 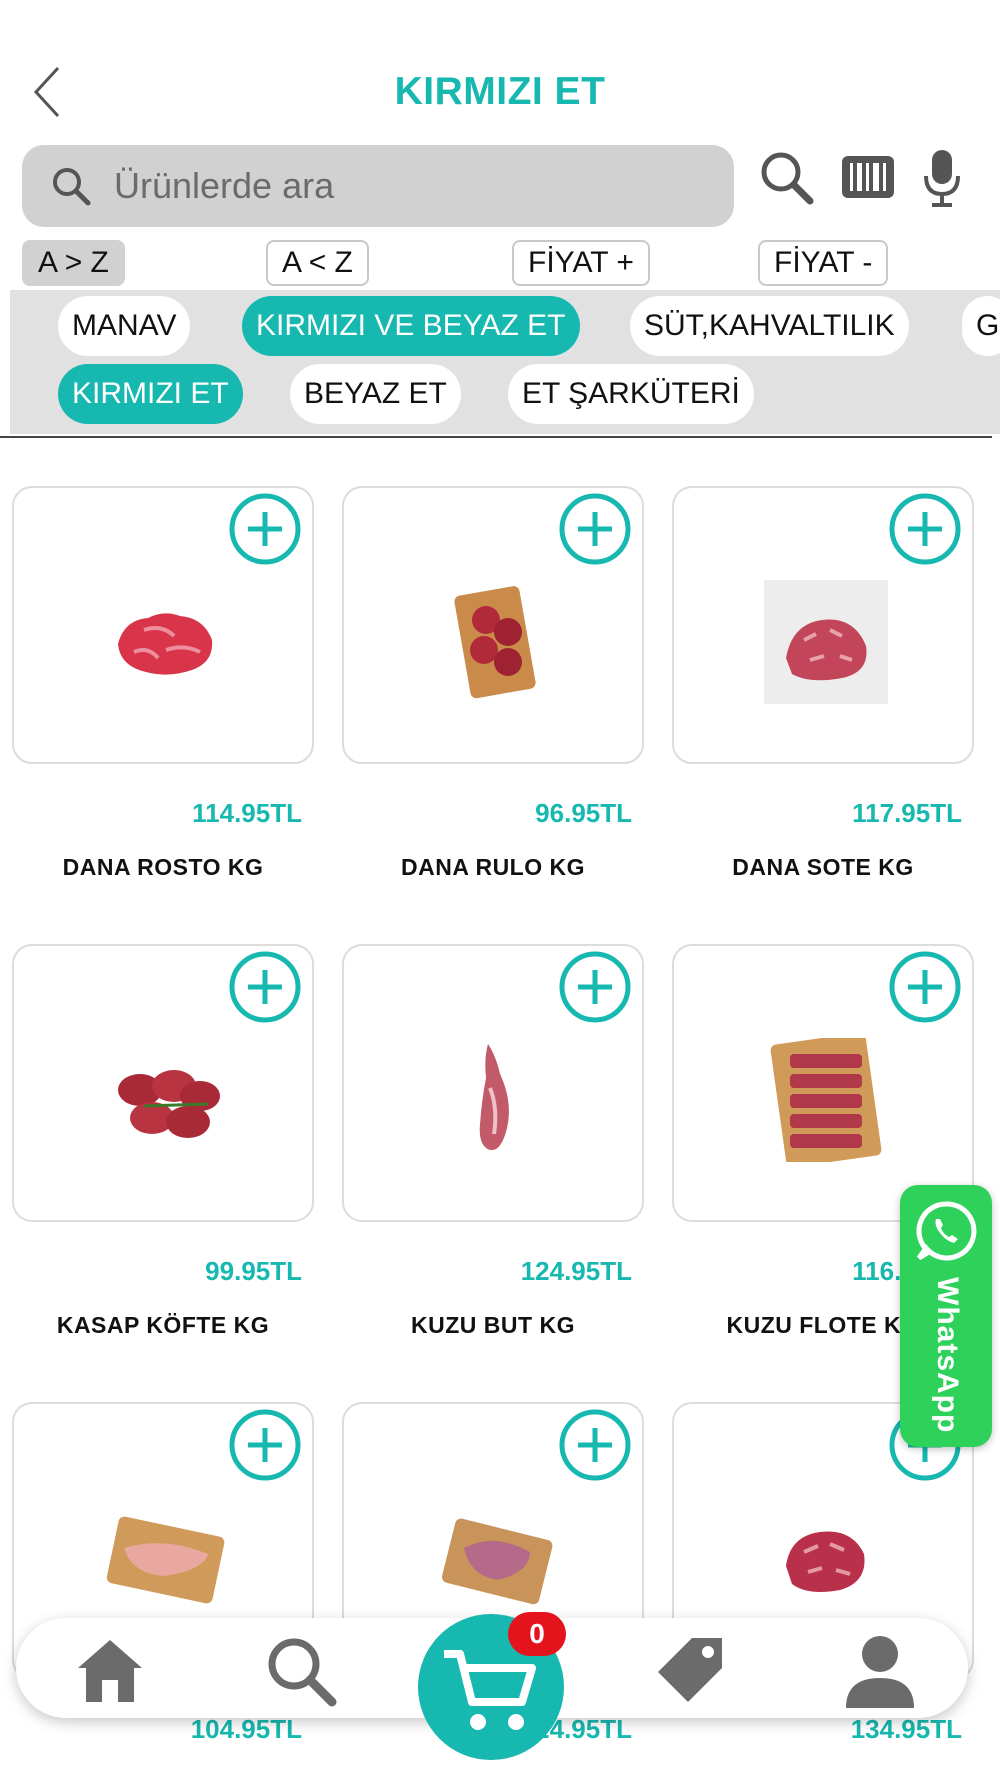 I want to click on product-name: DANA SOTE KG, so click(x=823, y=867).